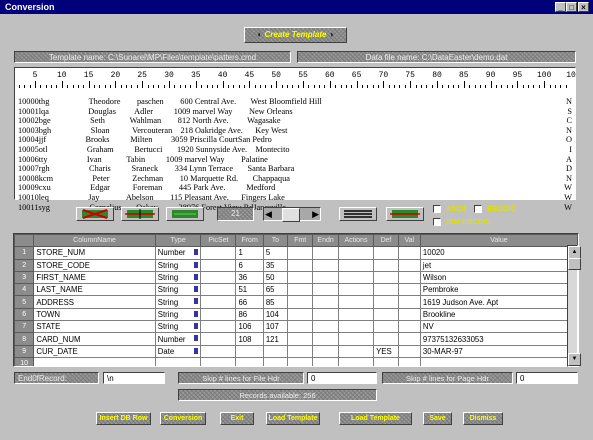  Describe the element at coordinates (571, 7) in the screenshot. I see `maximize-button: □` at that location.